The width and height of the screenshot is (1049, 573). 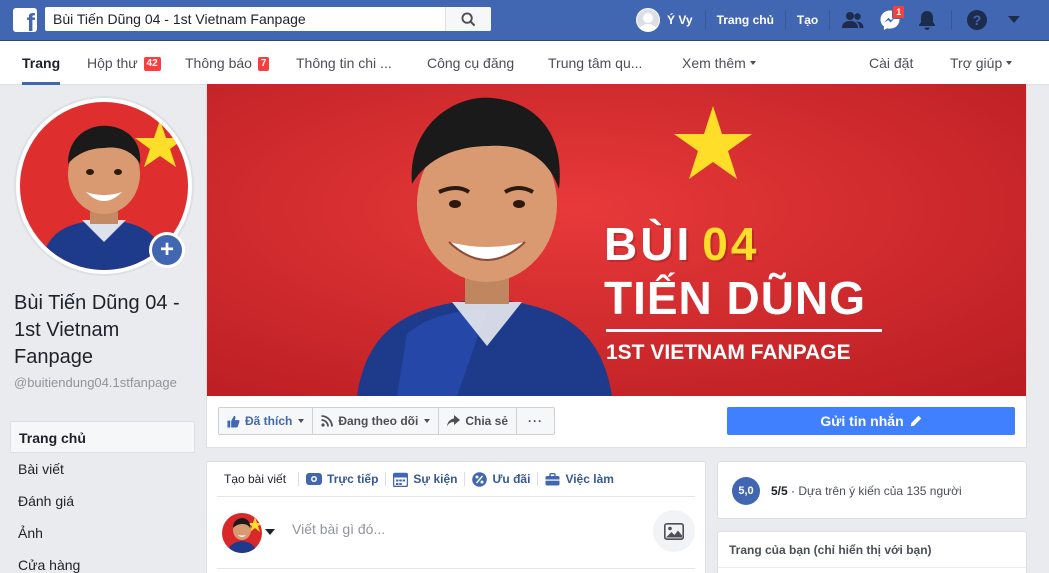 What do you see at coordinates (480, 479) in the screenshot?
I see `percent-icon` at bounding box center [480, 479].